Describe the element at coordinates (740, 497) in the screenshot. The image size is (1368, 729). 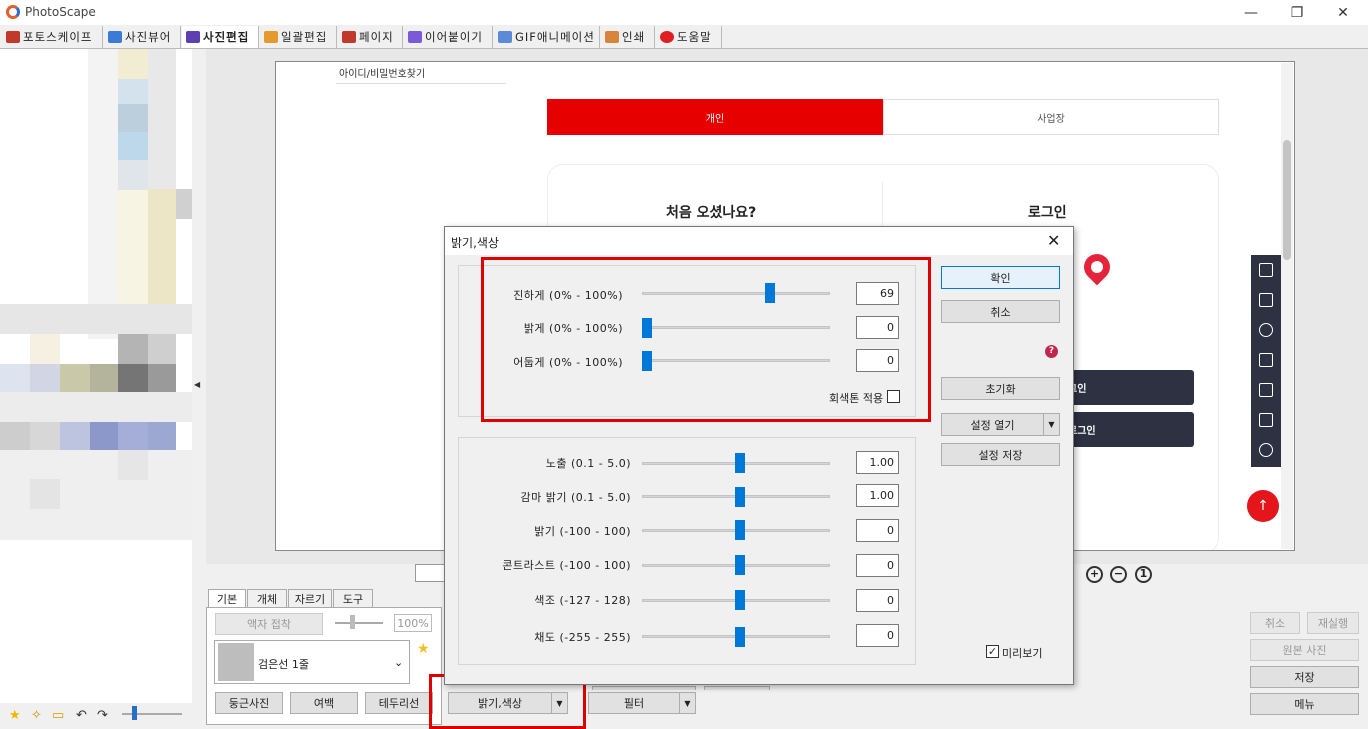
I see `gamma-slider-knob` at that location.